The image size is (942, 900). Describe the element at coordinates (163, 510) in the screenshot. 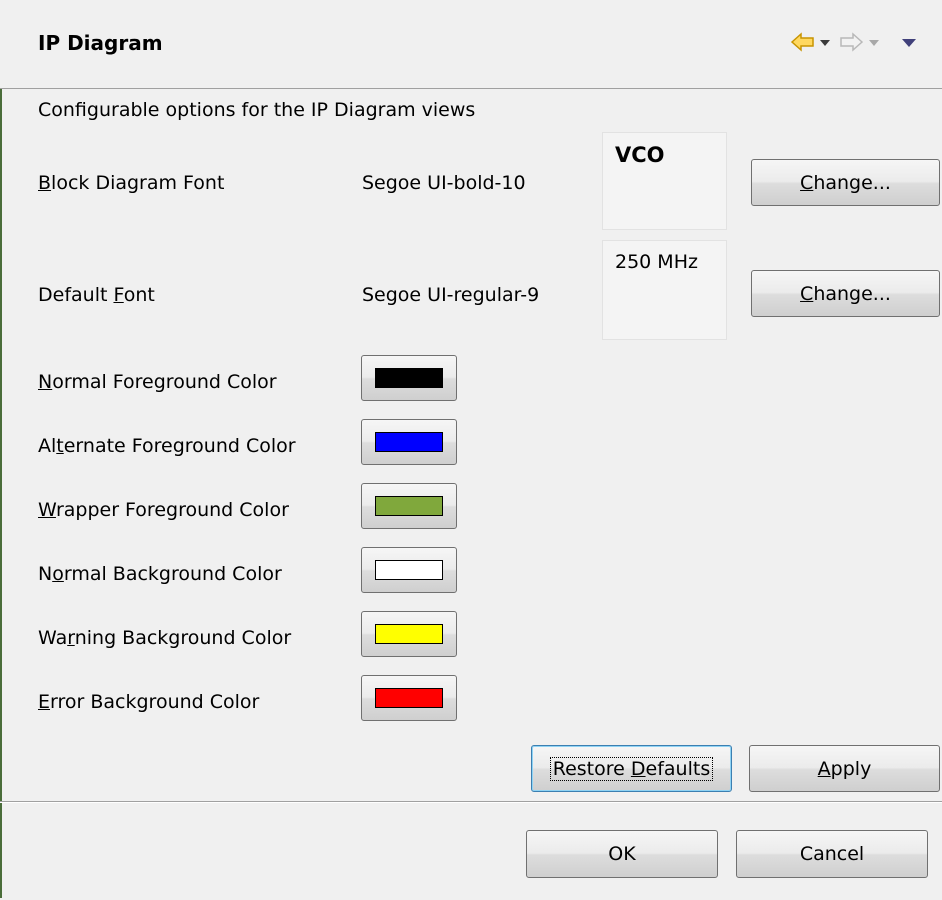

I see `wrapper-foreground-color-label: Wrapper Foreground Color` at that location.